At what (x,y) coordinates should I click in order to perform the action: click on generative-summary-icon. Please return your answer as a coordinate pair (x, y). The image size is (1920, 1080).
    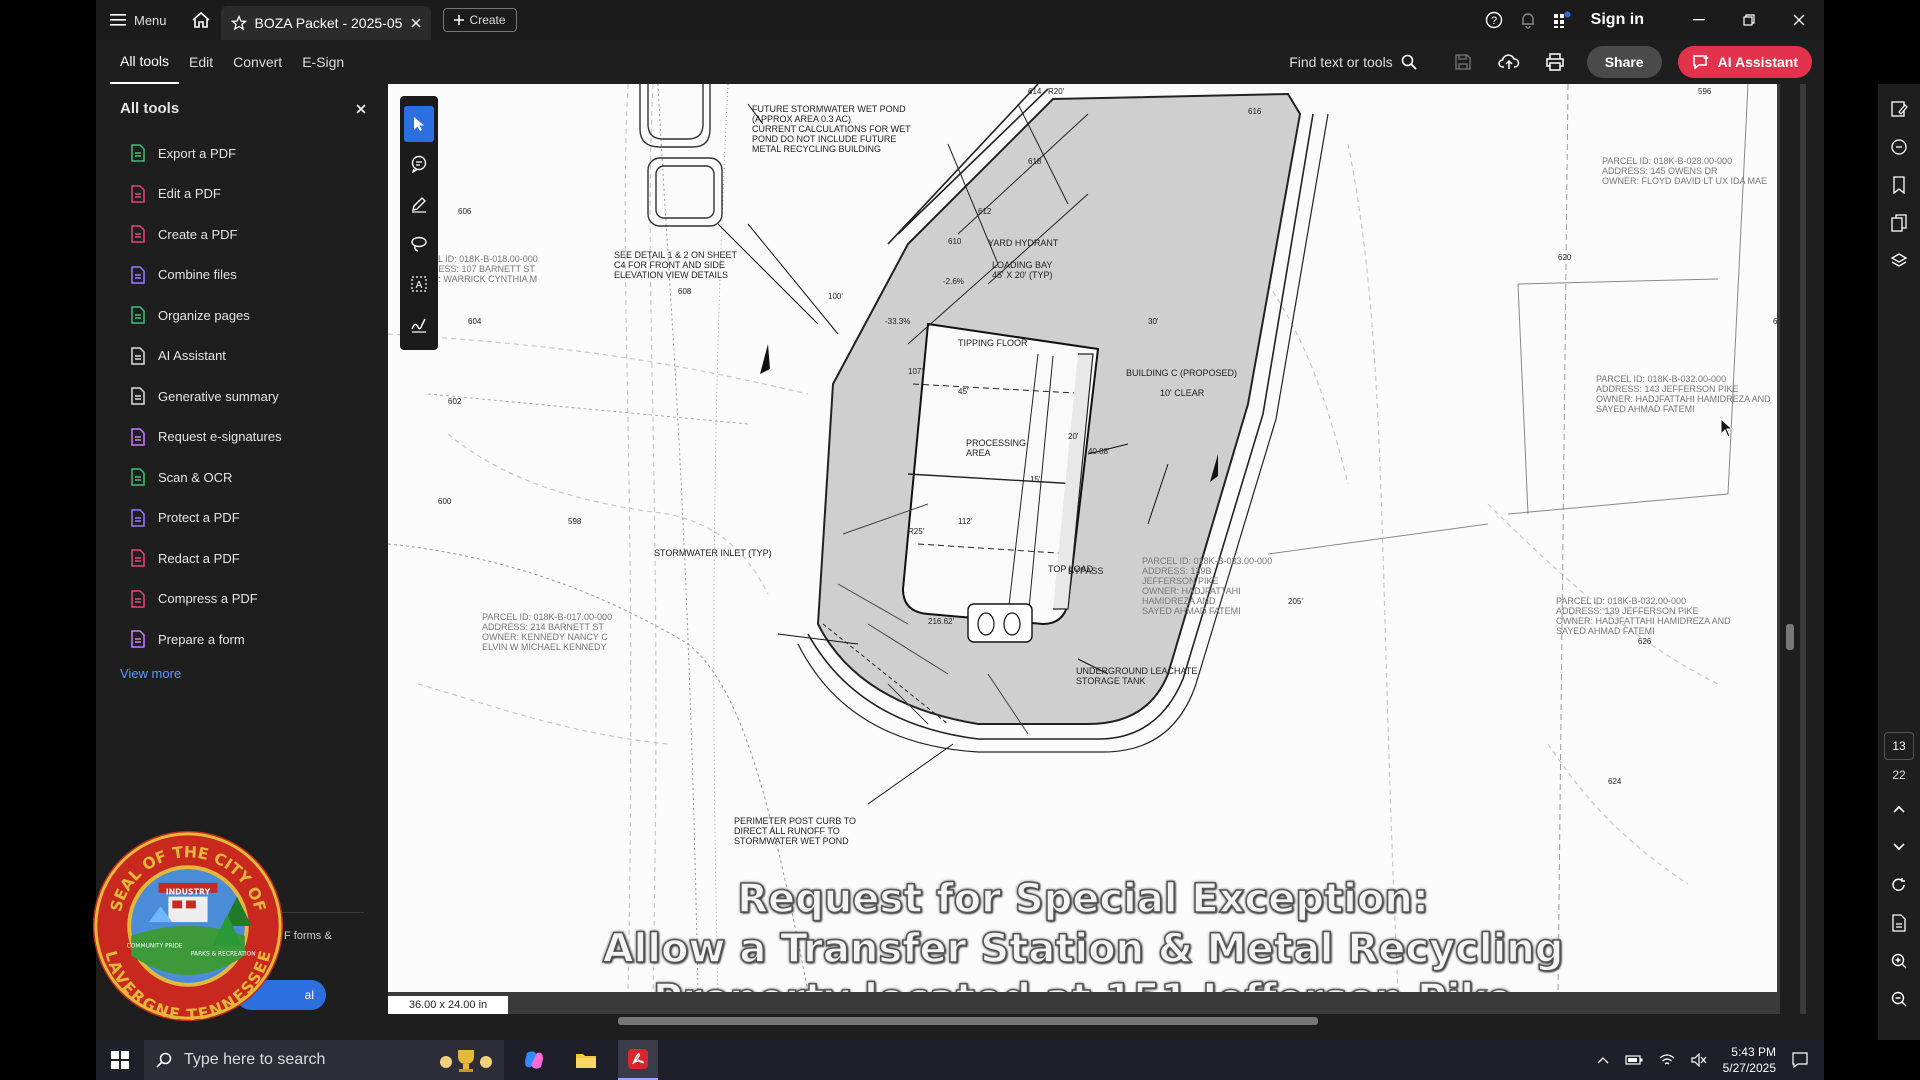
    Looking at the image, I should click on (138, 396).